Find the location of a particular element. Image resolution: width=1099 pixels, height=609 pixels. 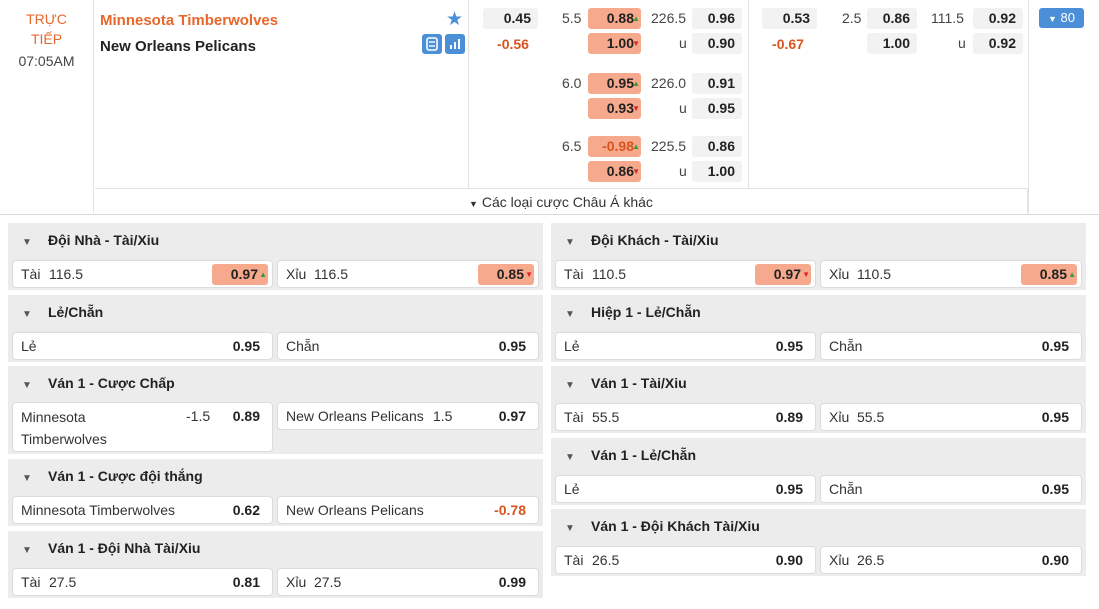

home-team-name: Minnesota Timberwolves is located at coordinates (189, 20).